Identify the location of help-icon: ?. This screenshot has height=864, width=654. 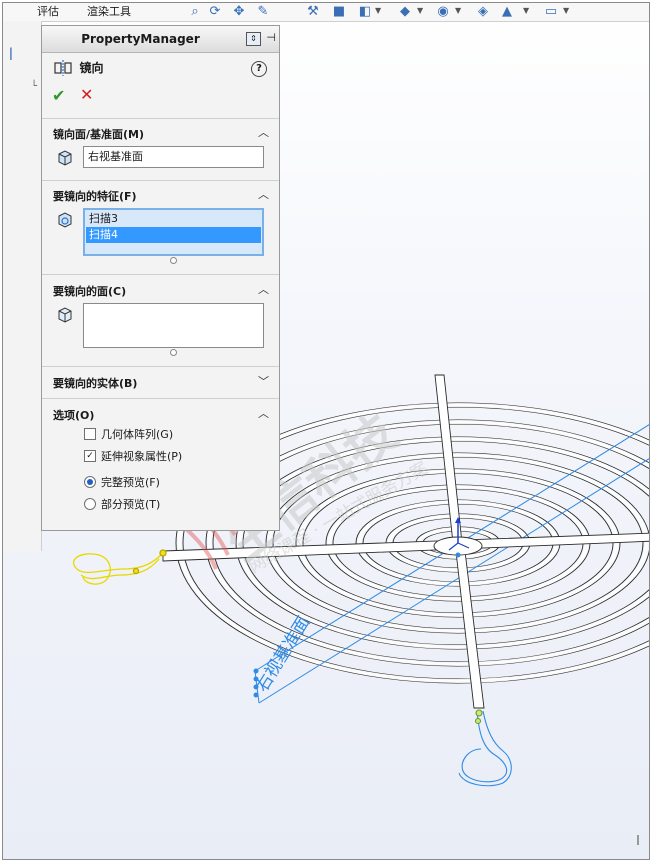
(259, 69).